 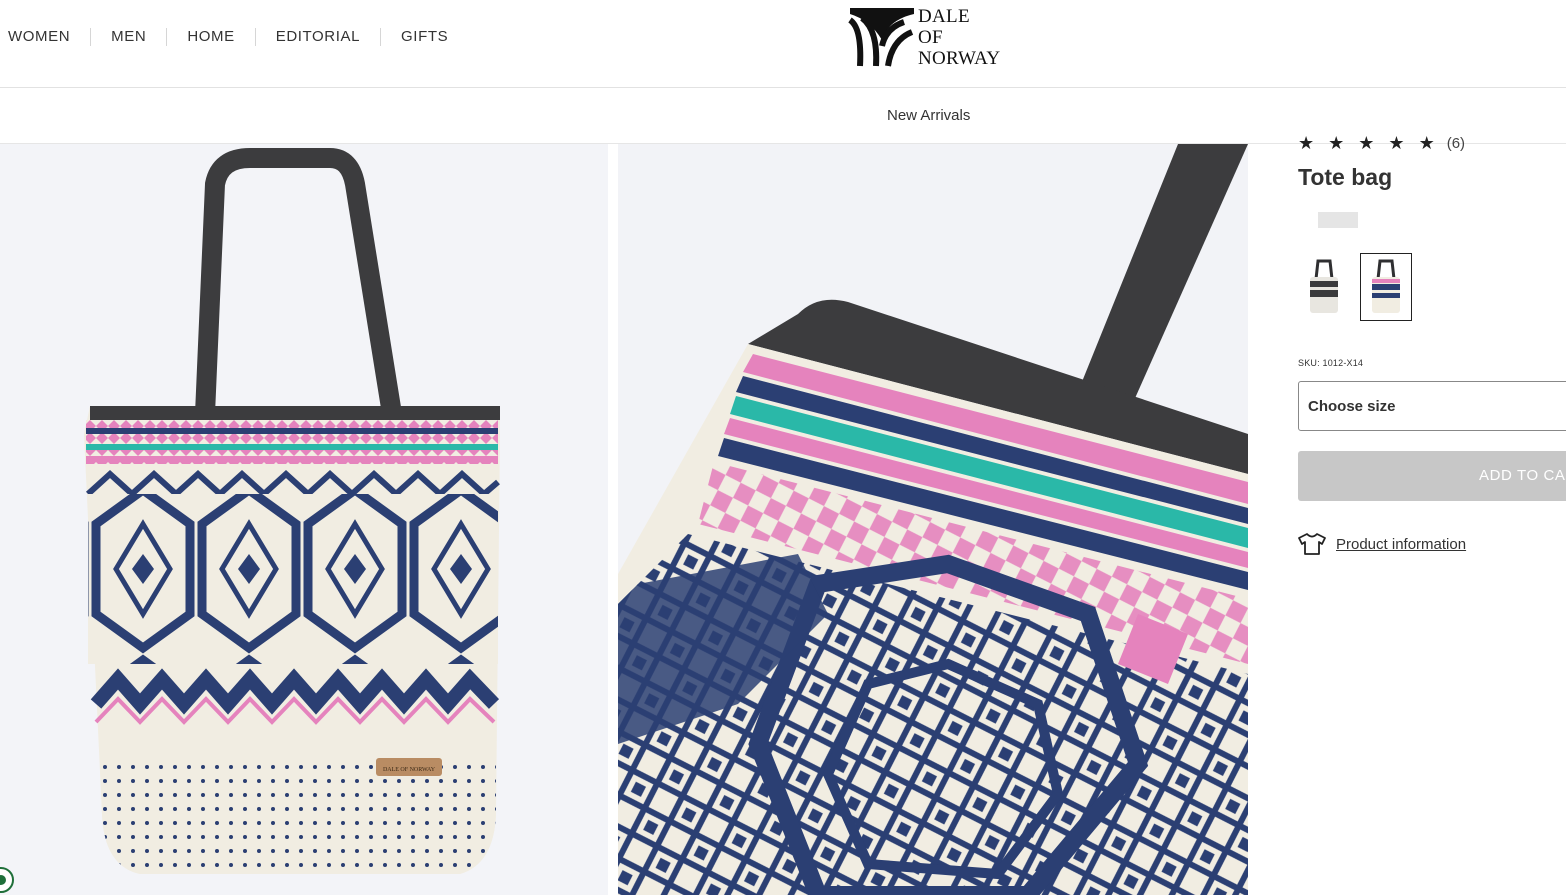 What do you see at coordinates (1456, 143) in the screenshot?
I see `review-count: (6)` at bounding box center [1456, 143].